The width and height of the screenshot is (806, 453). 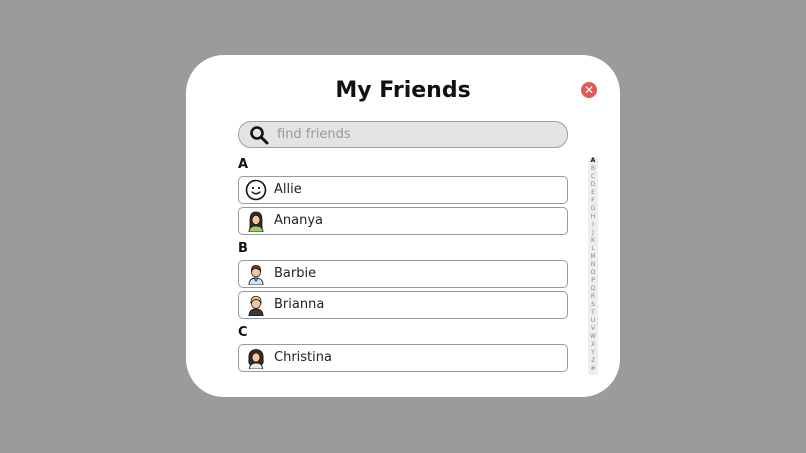 What do you see at coordinates (593, 329) in the screenshot?
I see `index-letter-v: V` at bounding box center [593, 329].